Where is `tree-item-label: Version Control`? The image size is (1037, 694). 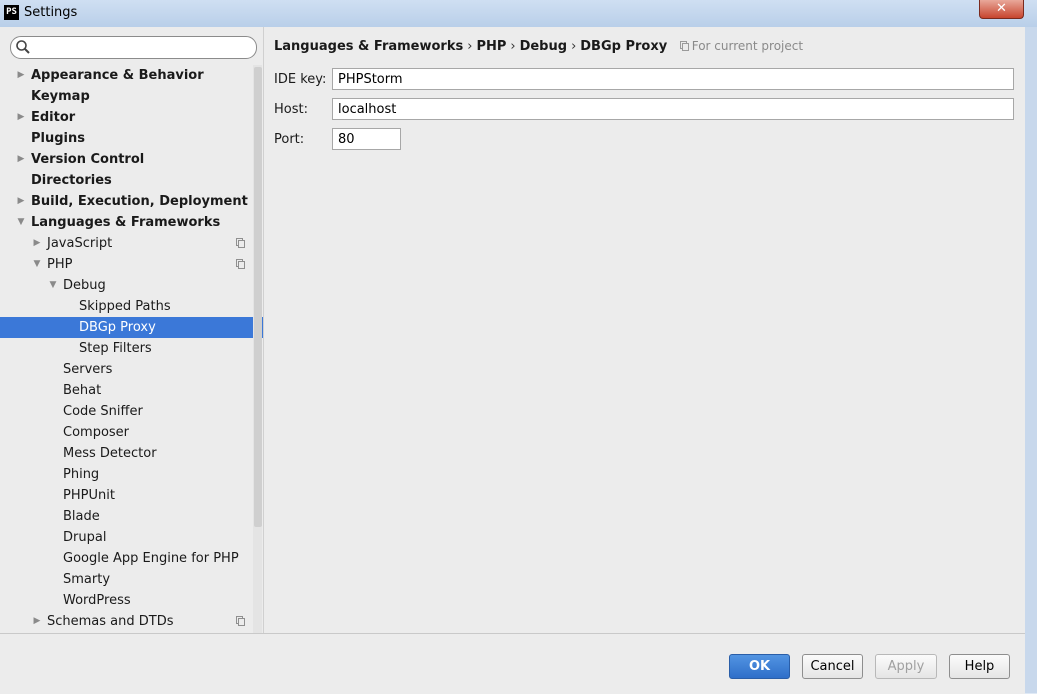 tree-item-label: Version Control is located at coordinates (88, 159).